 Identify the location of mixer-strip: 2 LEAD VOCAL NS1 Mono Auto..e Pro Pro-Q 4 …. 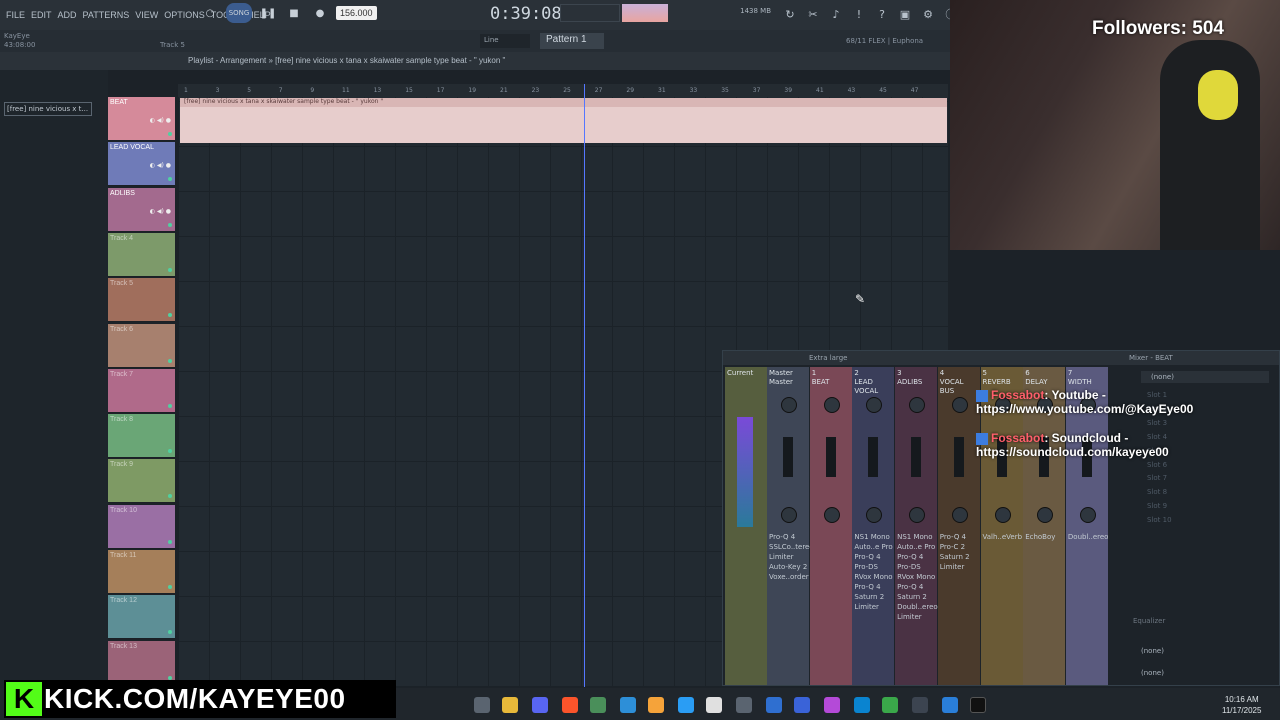
(873, 526).